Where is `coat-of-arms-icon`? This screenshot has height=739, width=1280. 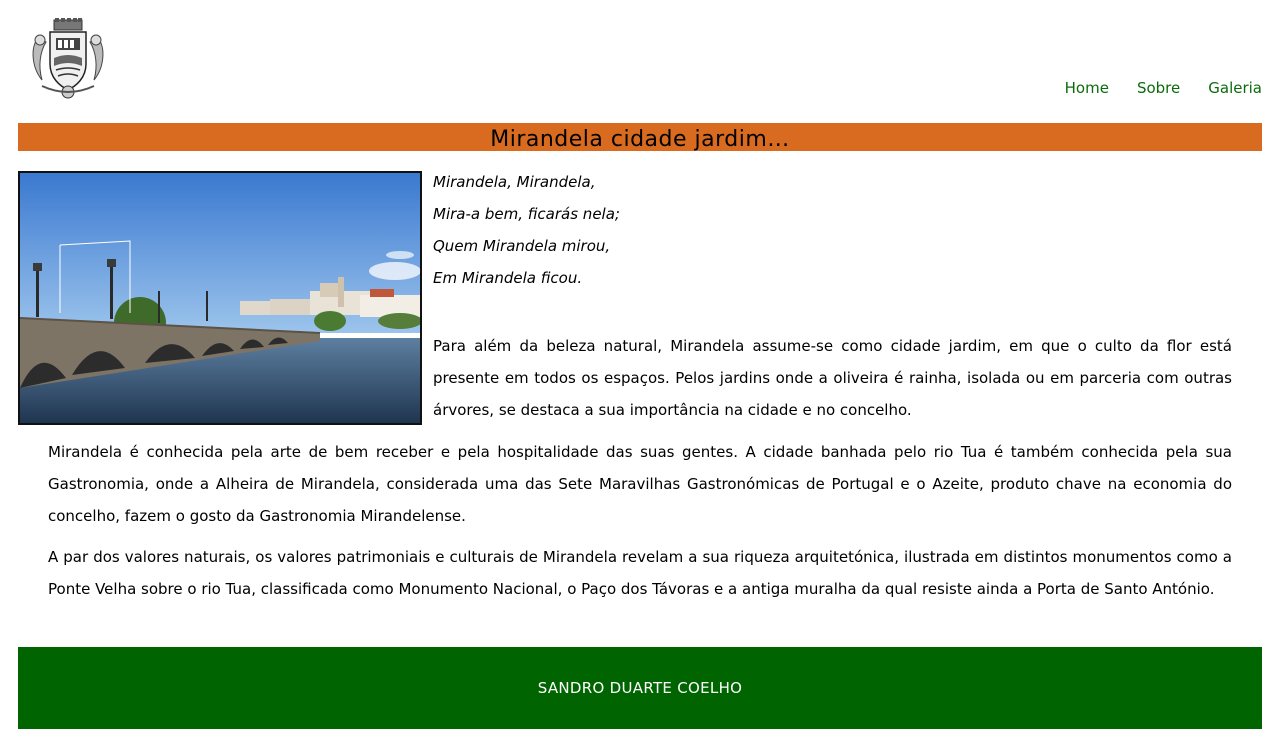 coat-of-arms-icon is located at coordinates (68, 58).